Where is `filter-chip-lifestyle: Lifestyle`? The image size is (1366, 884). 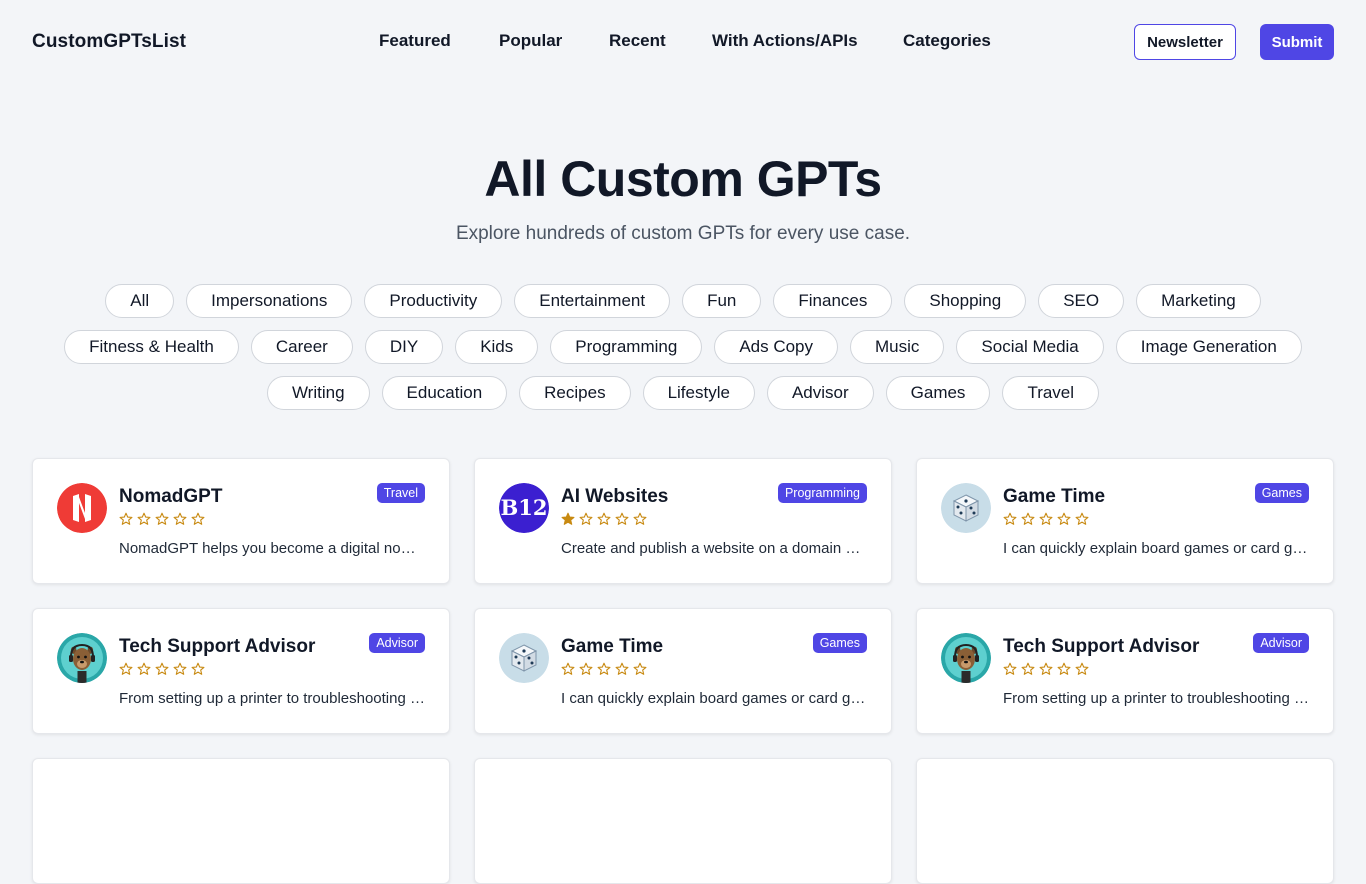
filter-chip-lifestyle: Lifestyle is located at coordinates (698, 393).